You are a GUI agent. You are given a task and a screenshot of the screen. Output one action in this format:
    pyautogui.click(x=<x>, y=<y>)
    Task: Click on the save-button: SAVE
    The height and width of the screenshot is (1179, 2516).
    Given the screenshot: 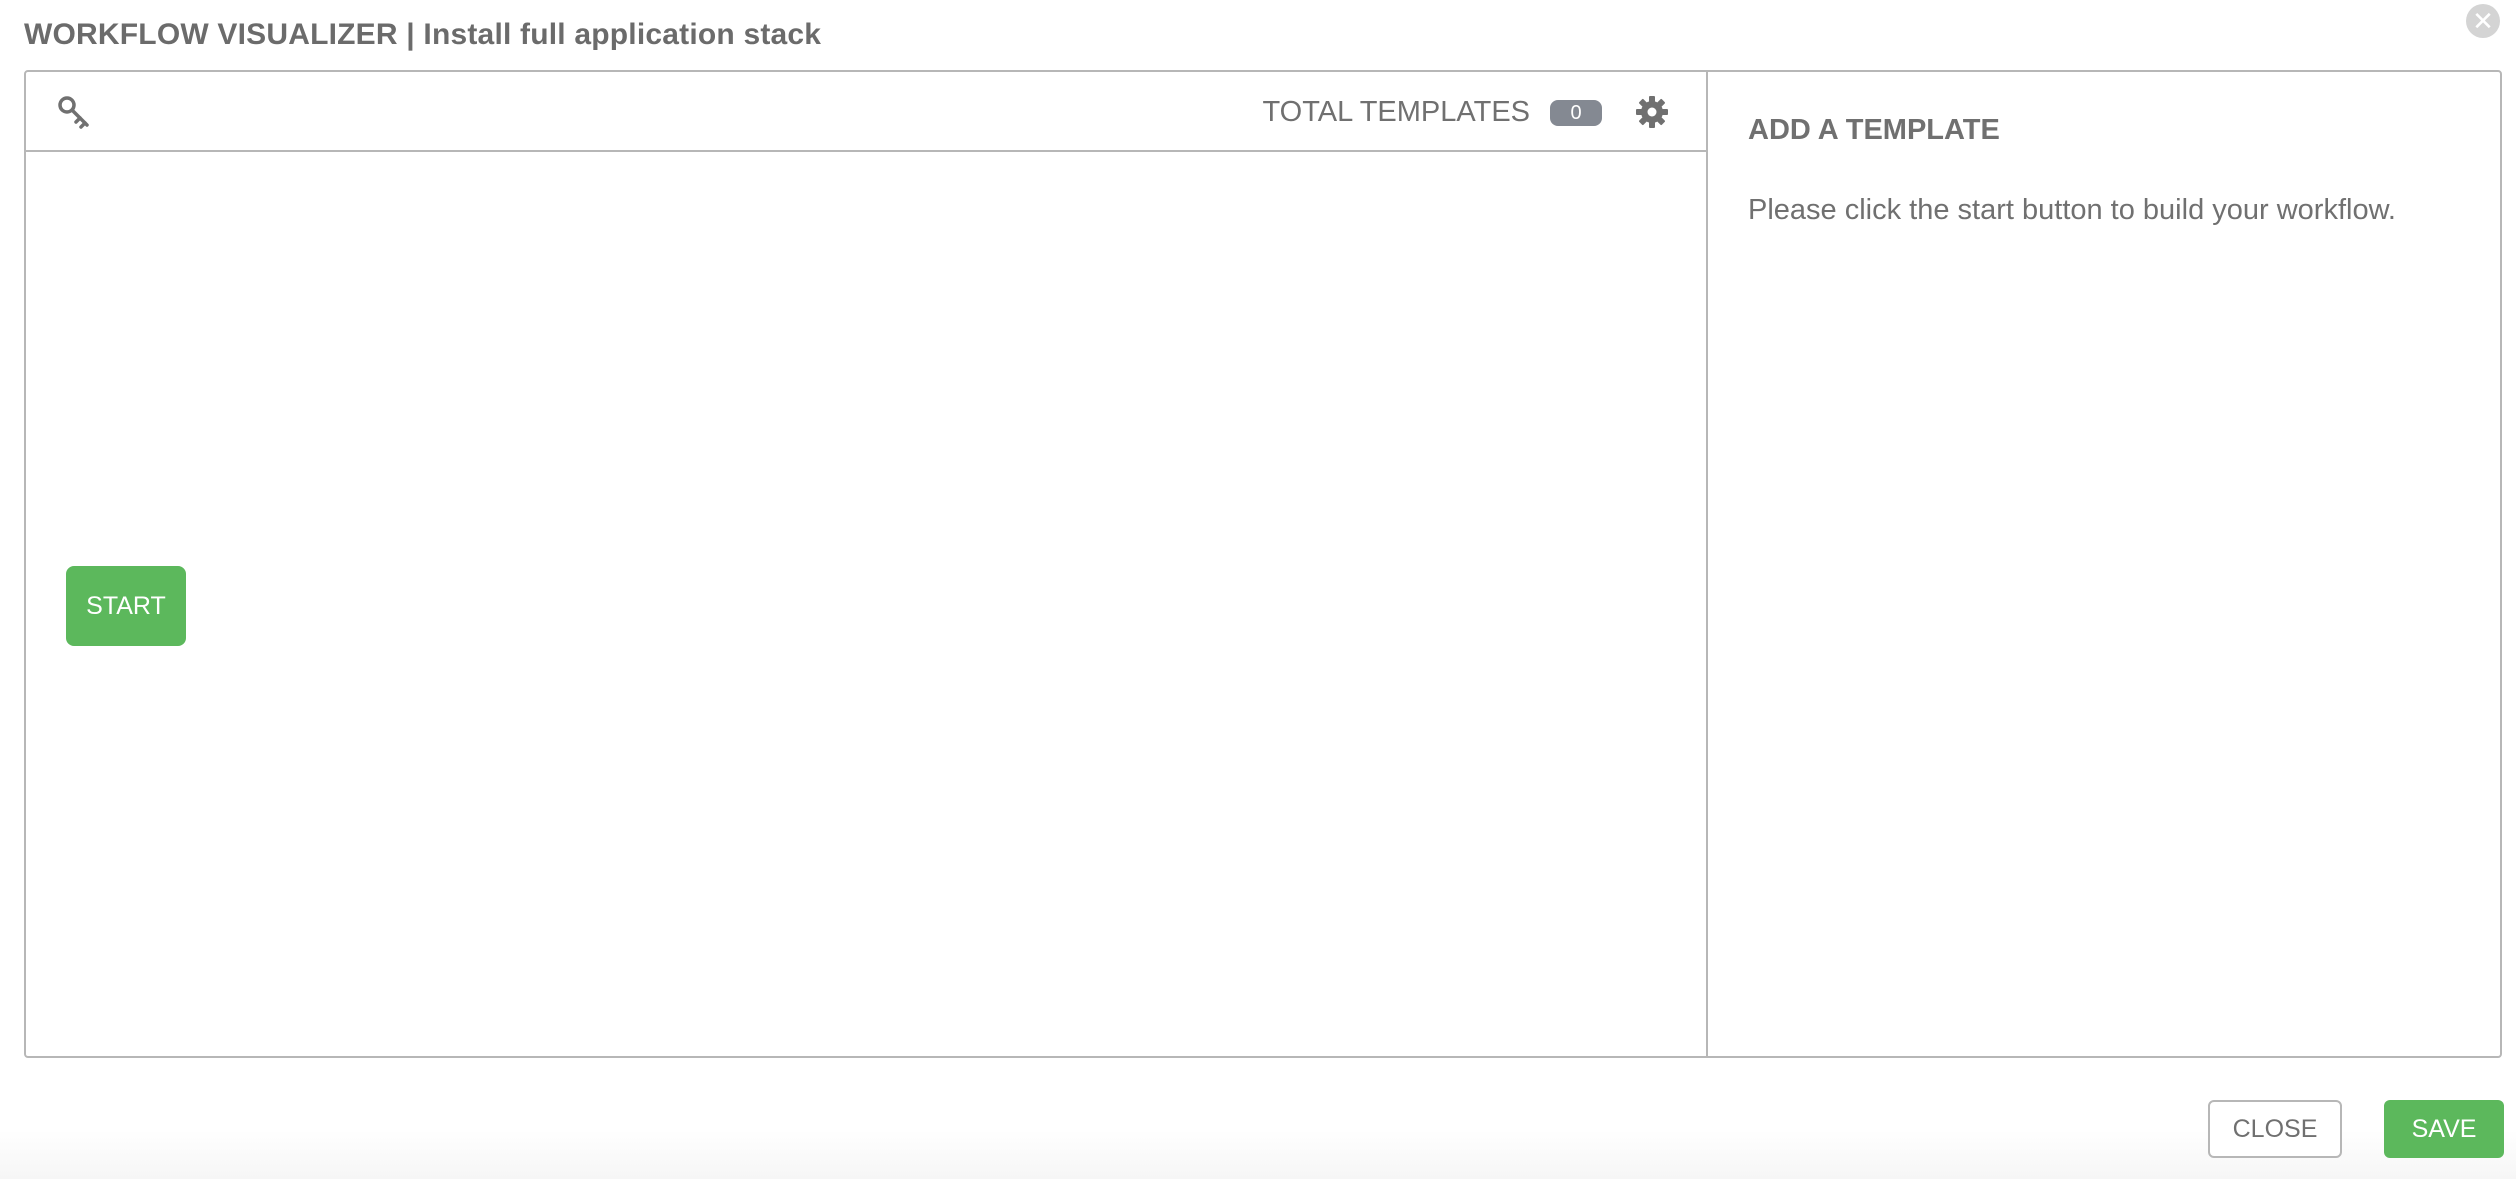 What is the action you would take?
    pyautogui.click(x=2444, y=1129)
    